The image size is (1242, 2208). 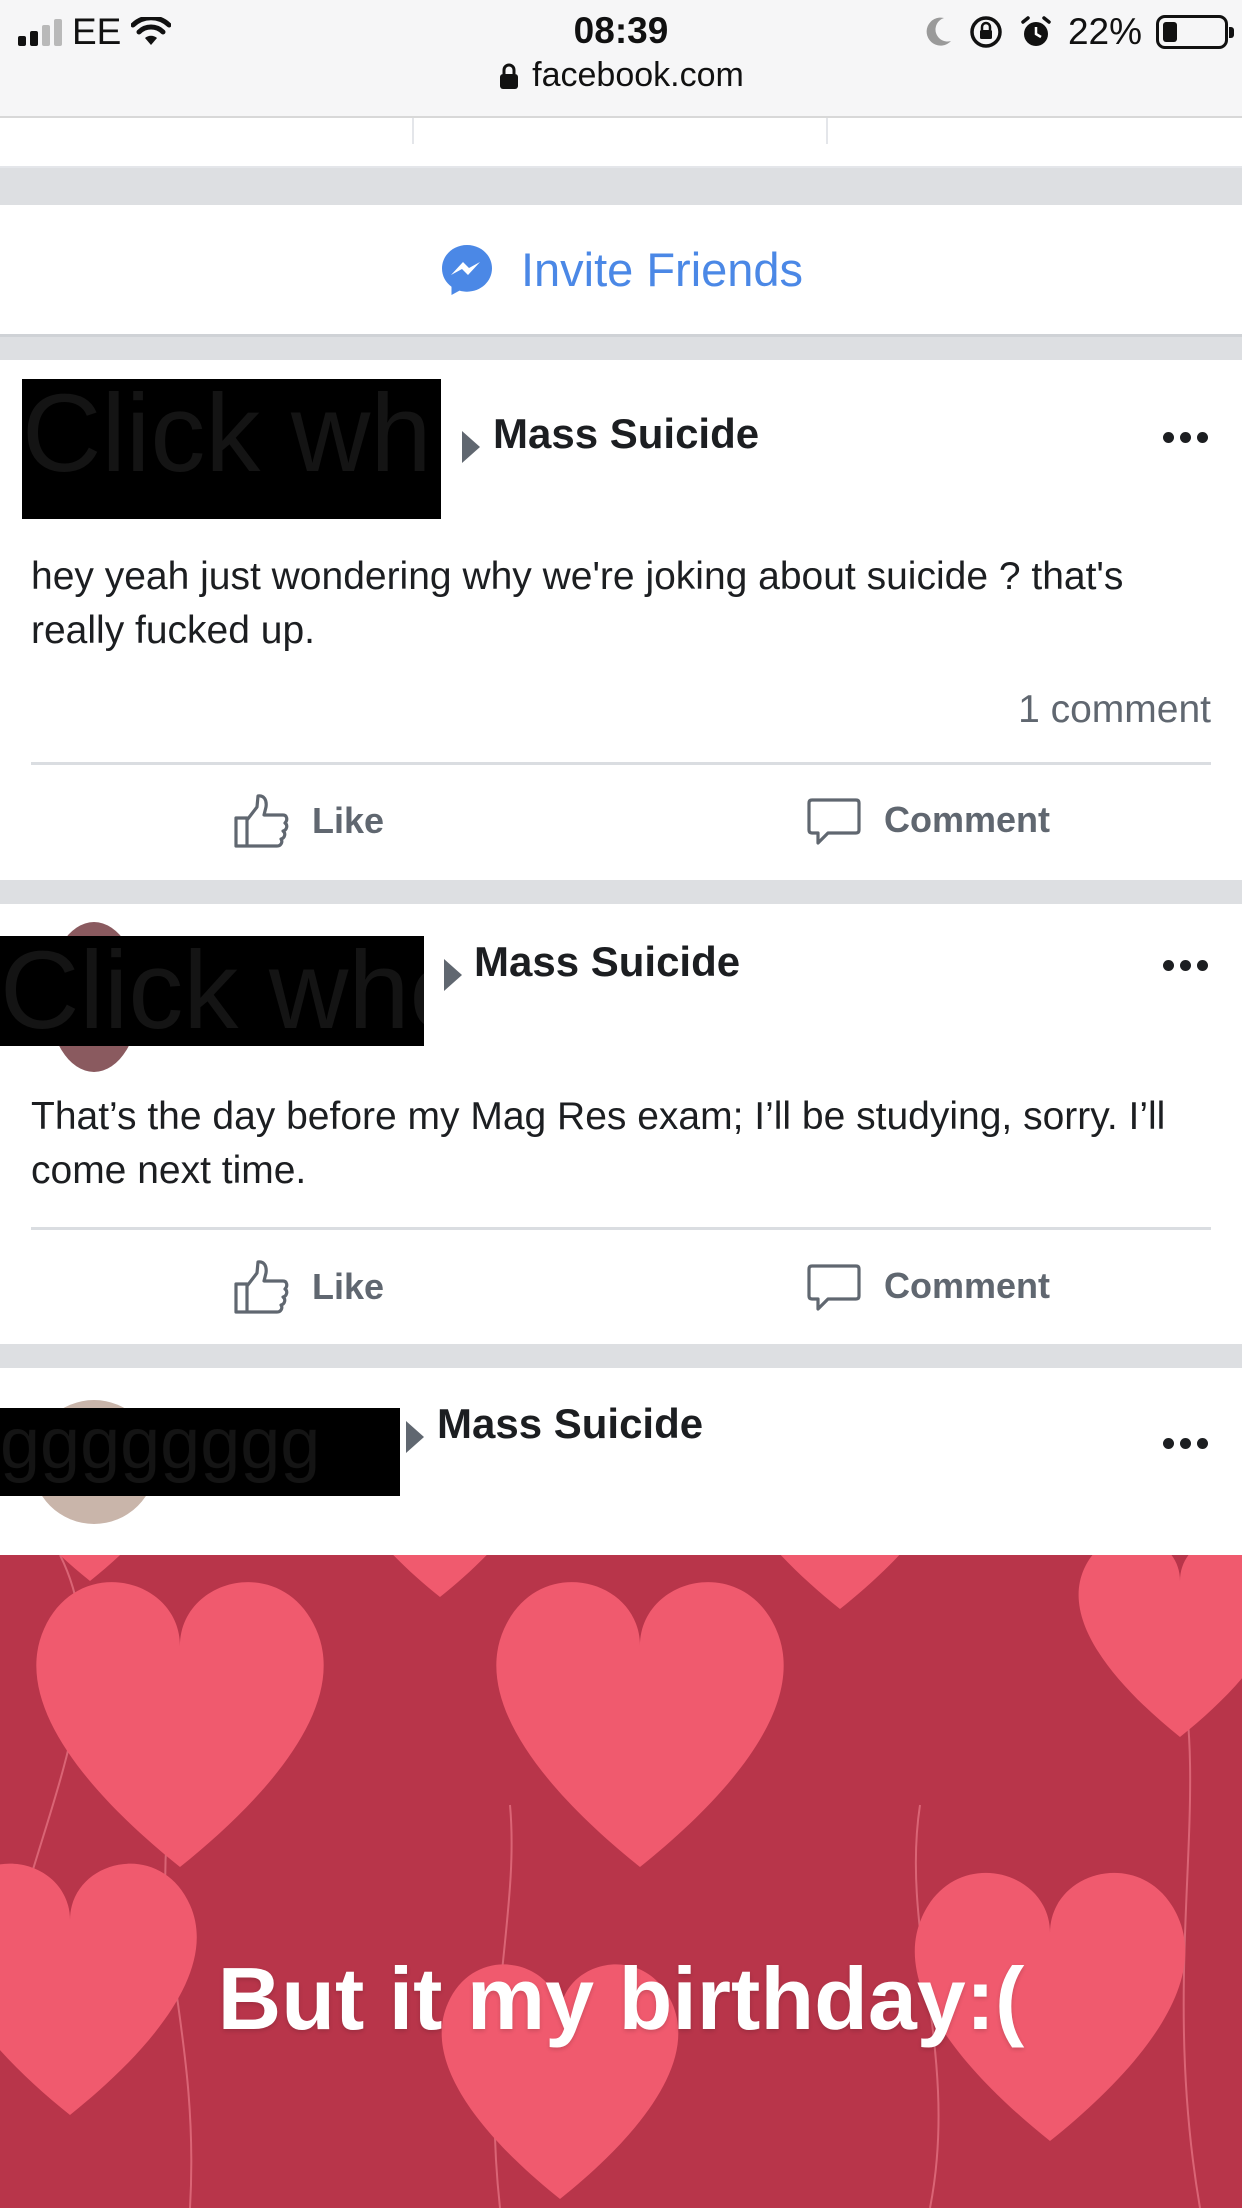 I want to click on top-nav-remnant, so click(x=621, y=143).